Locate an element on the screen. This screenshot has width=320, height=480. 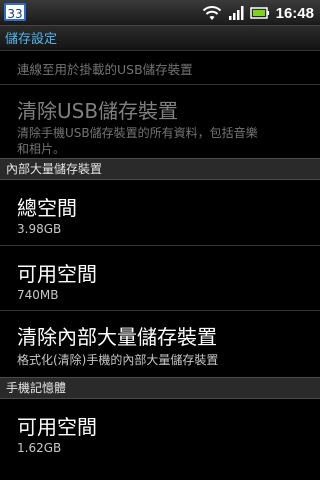
wifi-icon is located at coordinates (211, 13).